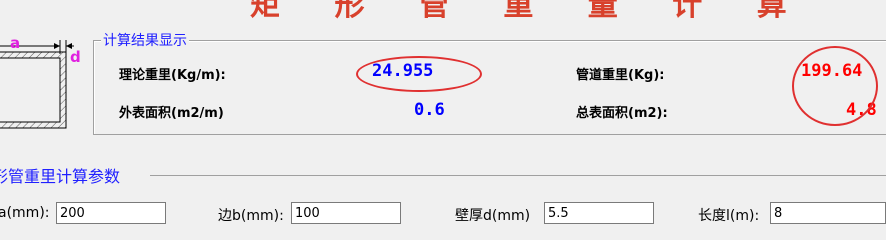 Image resolution: width=886 pixels, height=240 pixels. I want to click on side-a-input, so click(111, 213).